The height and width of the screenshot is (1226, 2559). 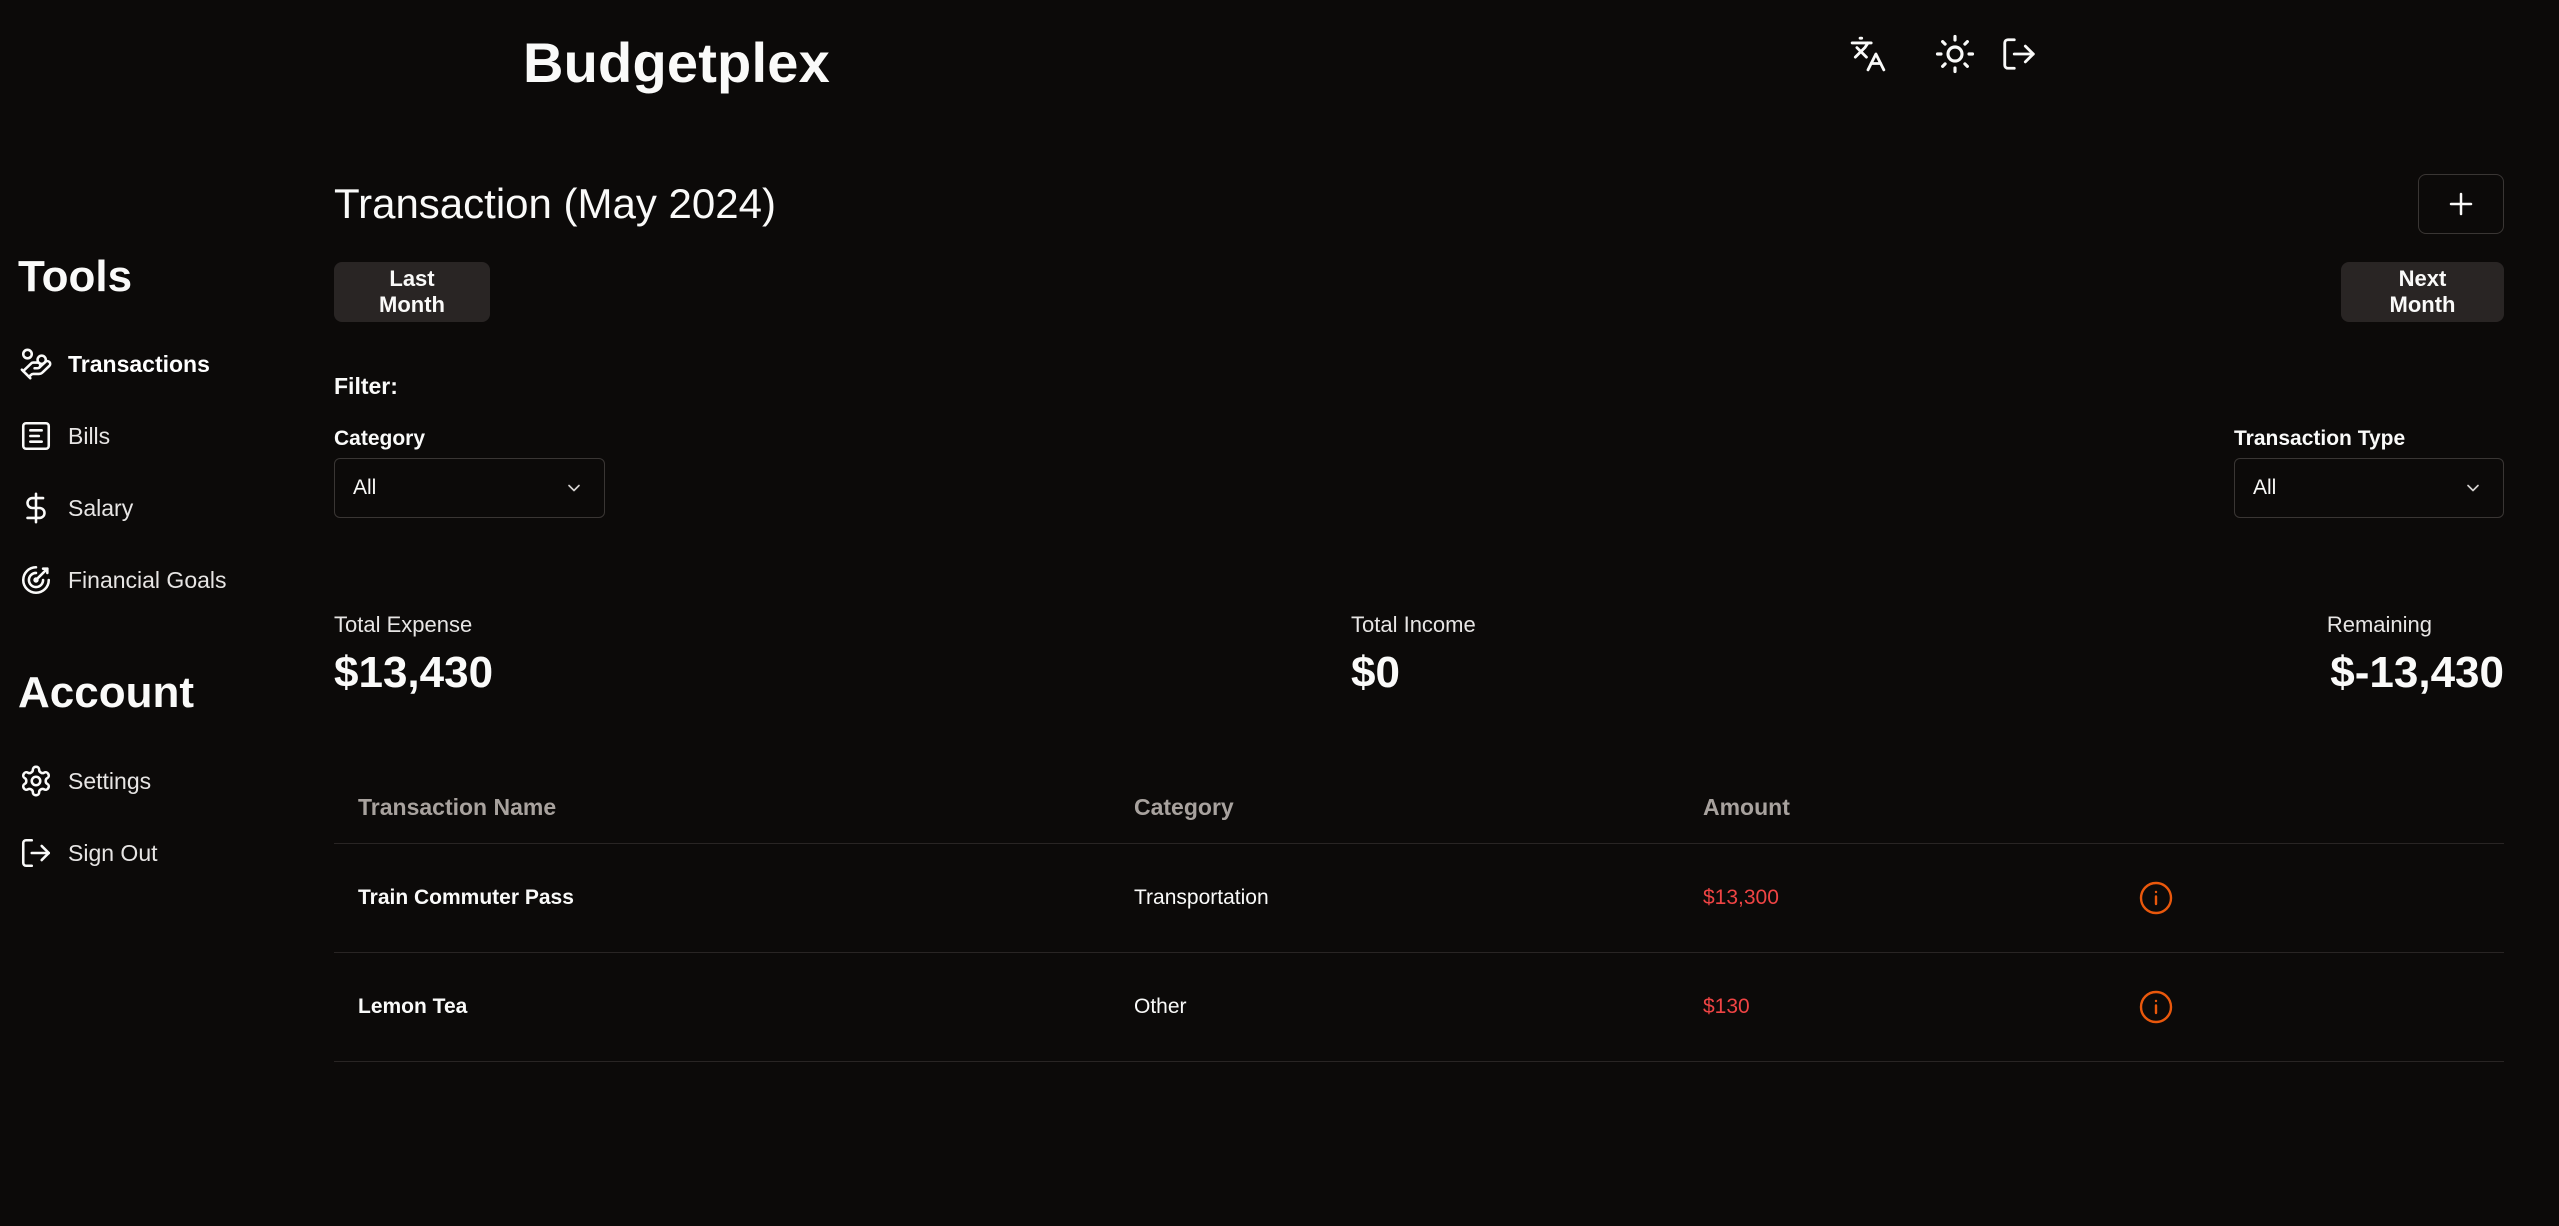 I want to click on transaction-name: Lemon Tea, so click(x=413, y=1006).